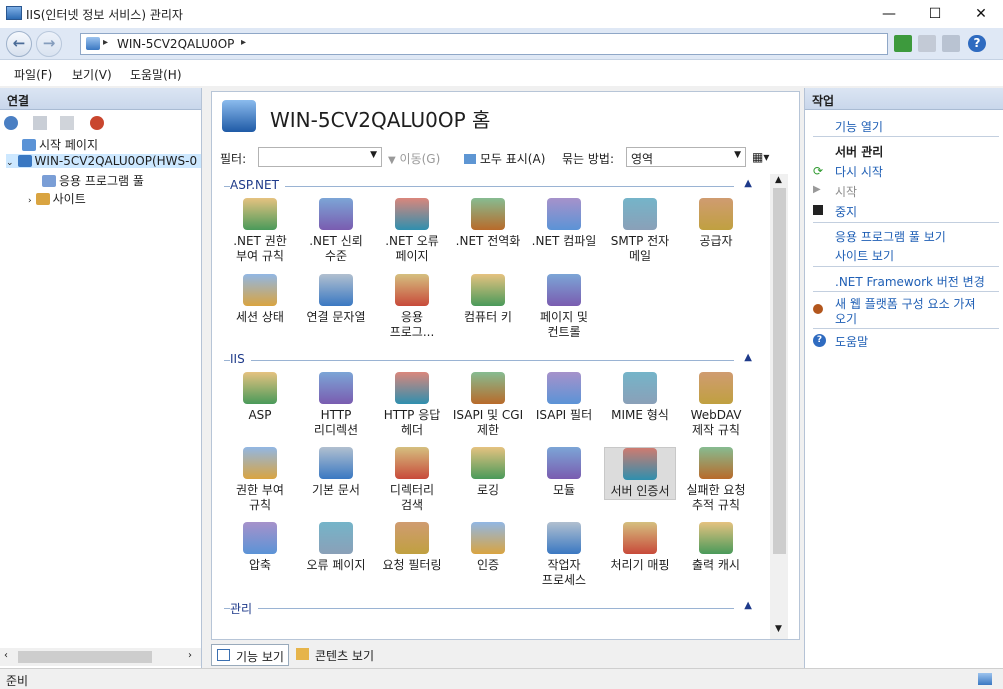  Describe the element at coordinates (640, 241) in the screenshot. I see `feature-label: SMTP 전자` at that location.